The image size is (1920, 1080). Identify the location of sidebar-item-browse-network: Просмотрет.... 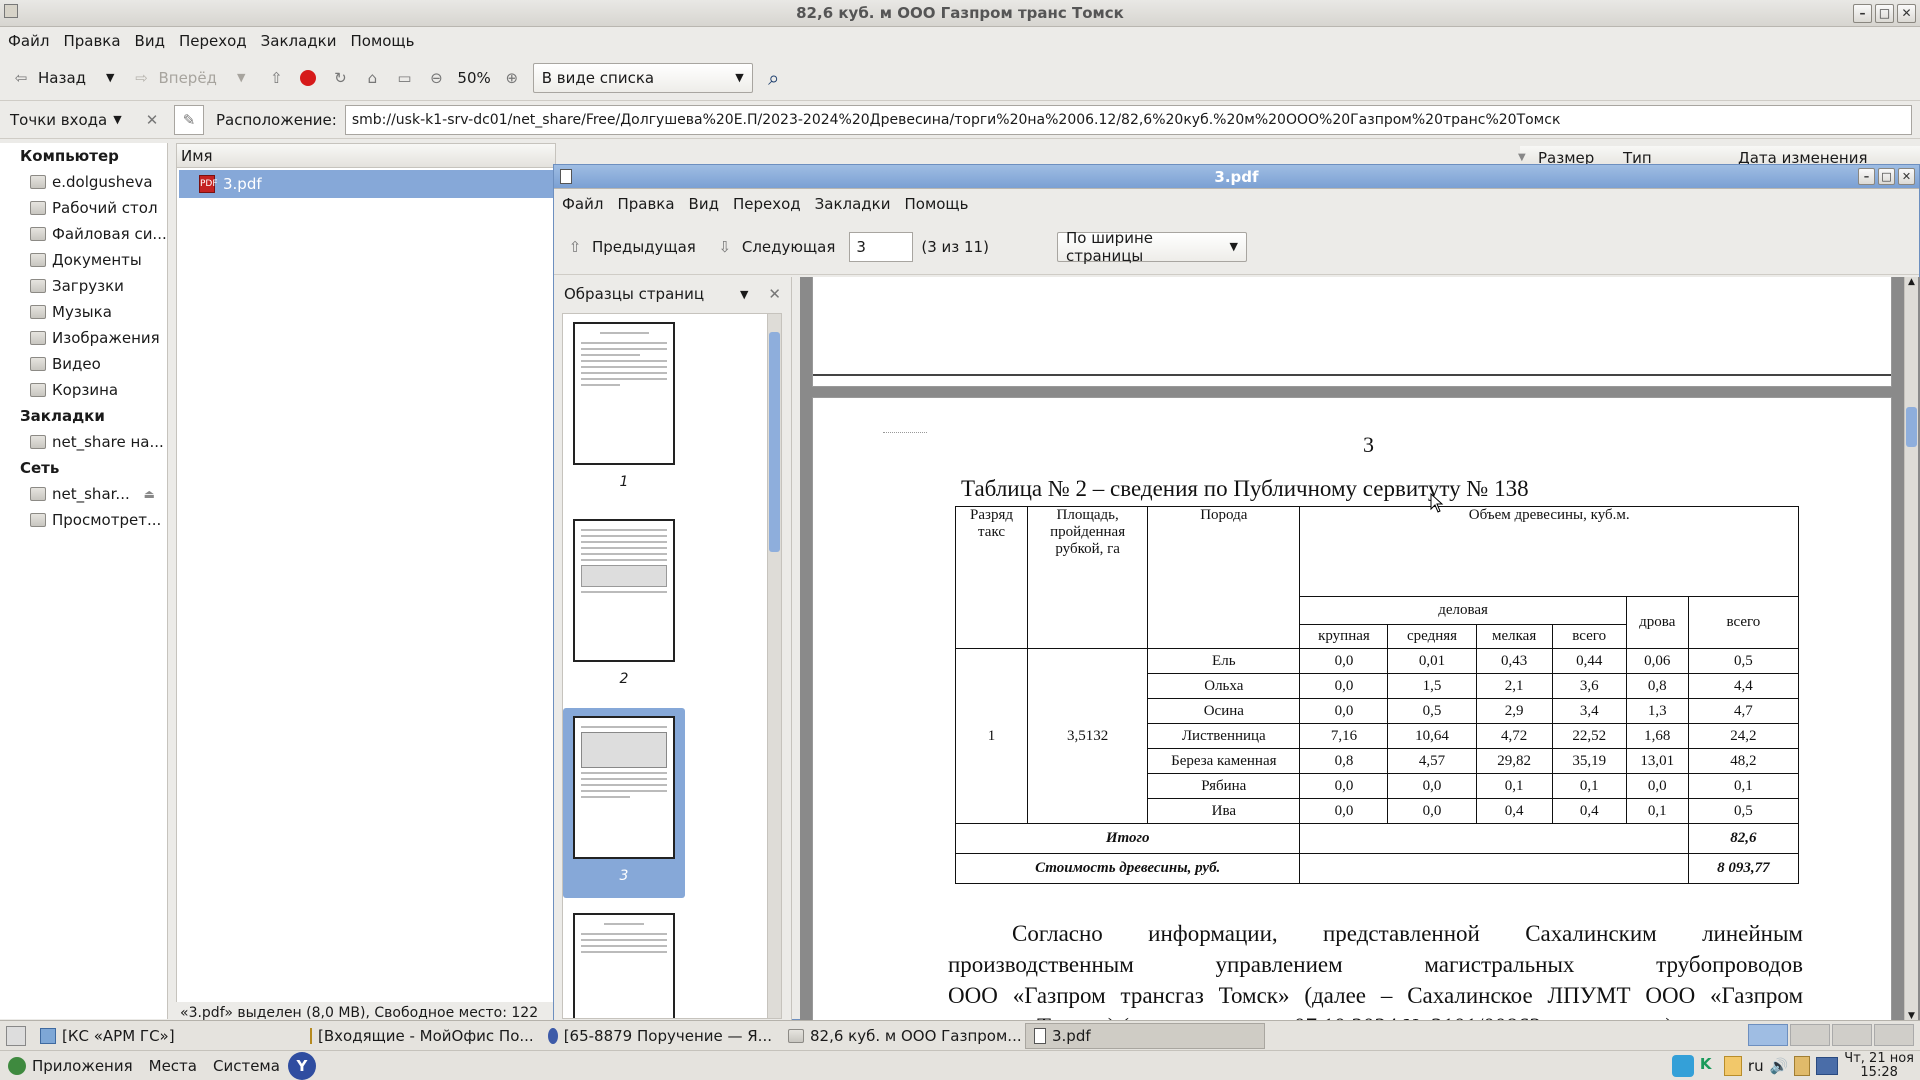
(83, 520).